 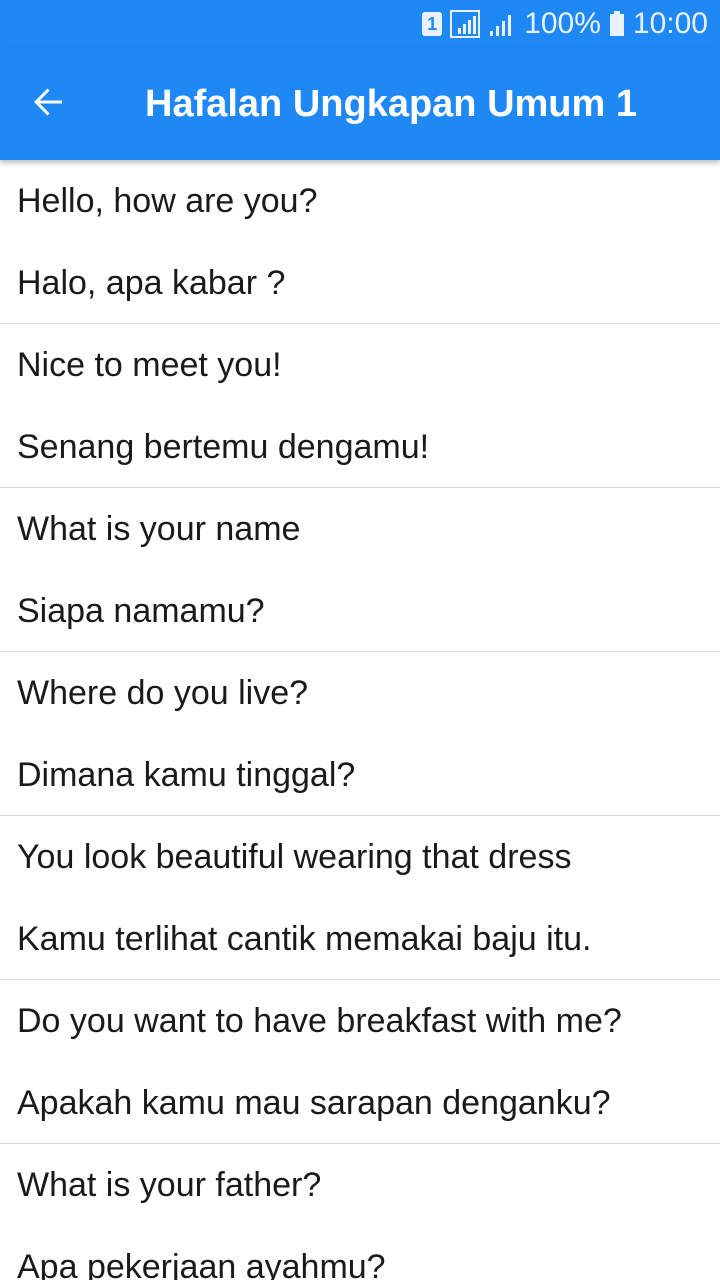 I want to click on phrase-indonesian: Apakah kamu mau sarapan denganku?, so click(x=314, y=1103).